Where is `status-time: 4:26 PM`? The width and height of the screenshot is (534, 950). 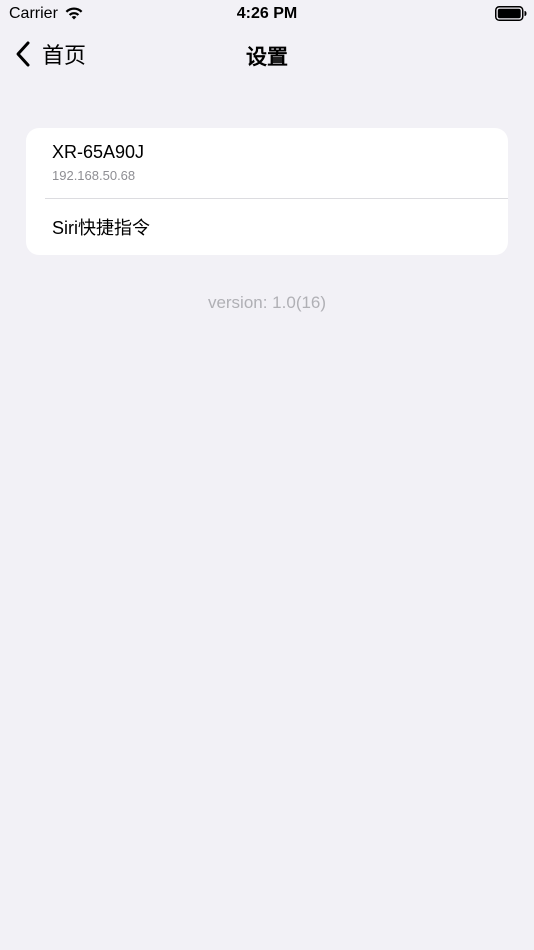
status-time: 4:26 PM is located at coordinates (267, 13).